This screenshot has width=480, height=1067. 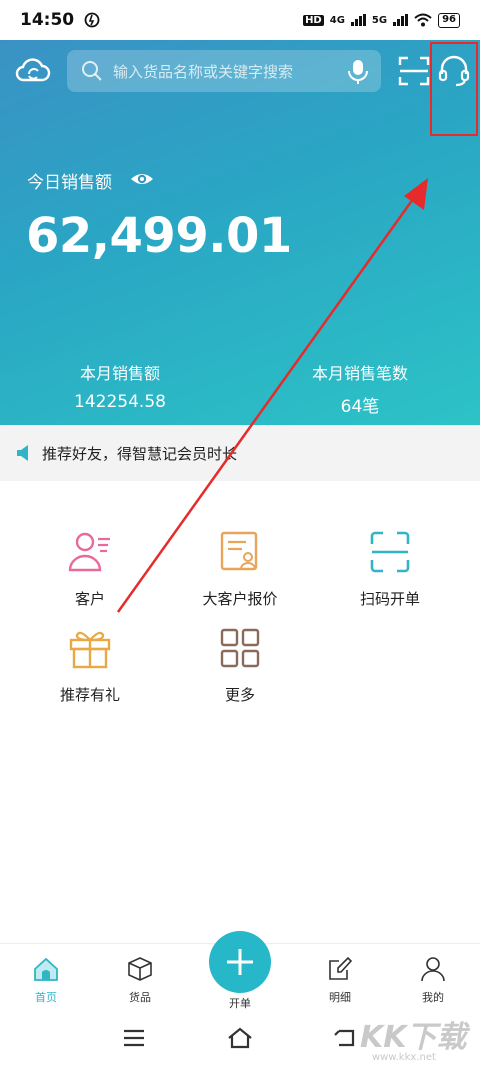 I want to click on highlight-box, so click(x=454, y=89).